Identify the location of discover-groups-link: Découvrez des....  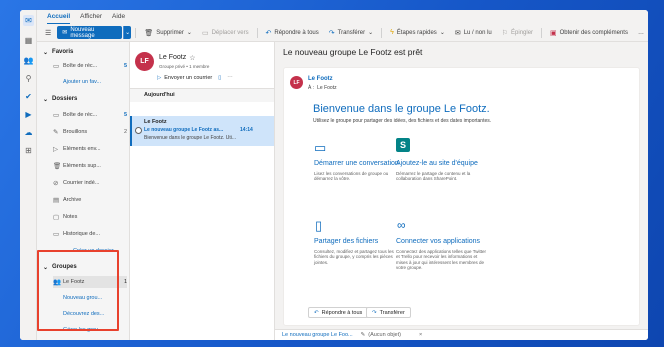
(90, 314).